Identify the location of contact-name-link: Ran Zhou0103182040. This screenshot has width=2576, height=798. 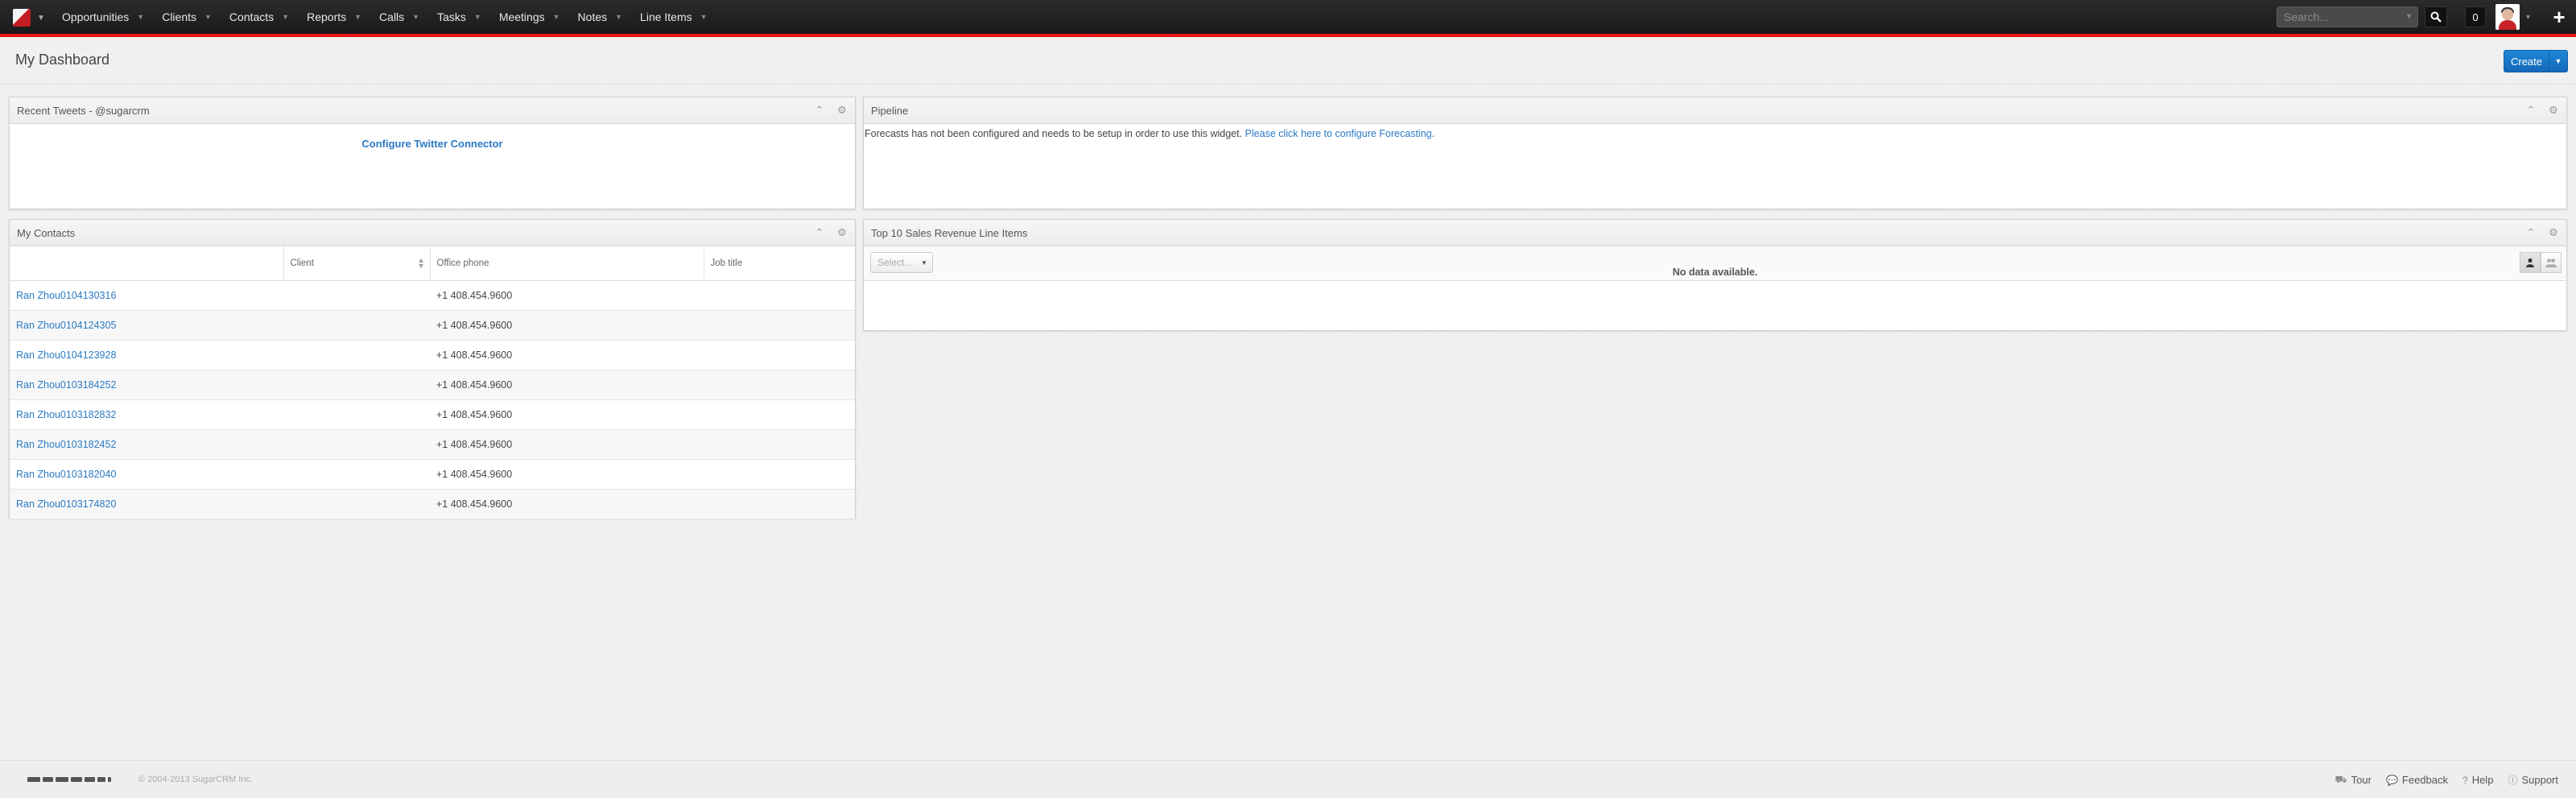
(66, 474).